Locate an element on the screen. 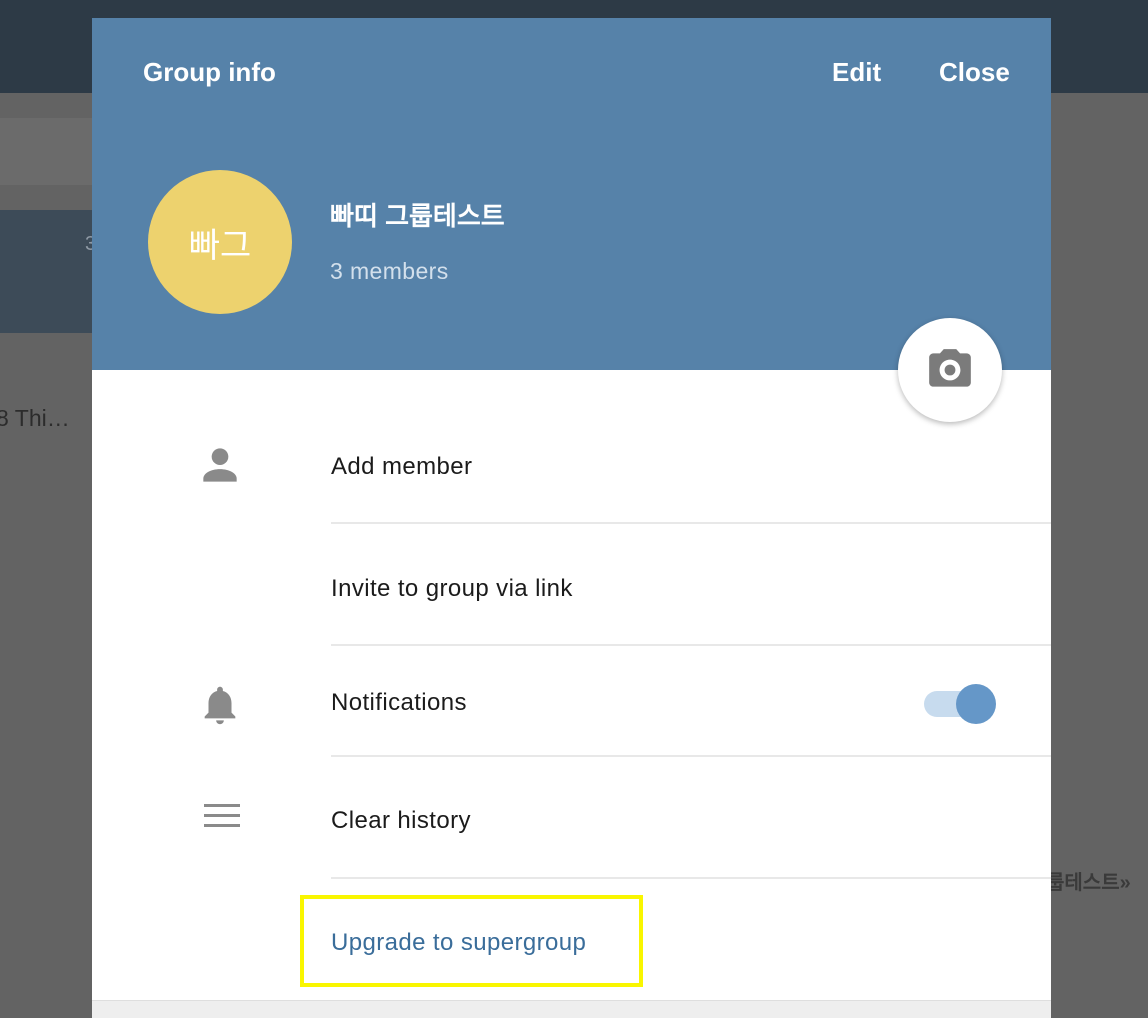 The image size is (1148, 1018). group-name: 빠띠 그룹테스트 is located at coordinates (417, 216).